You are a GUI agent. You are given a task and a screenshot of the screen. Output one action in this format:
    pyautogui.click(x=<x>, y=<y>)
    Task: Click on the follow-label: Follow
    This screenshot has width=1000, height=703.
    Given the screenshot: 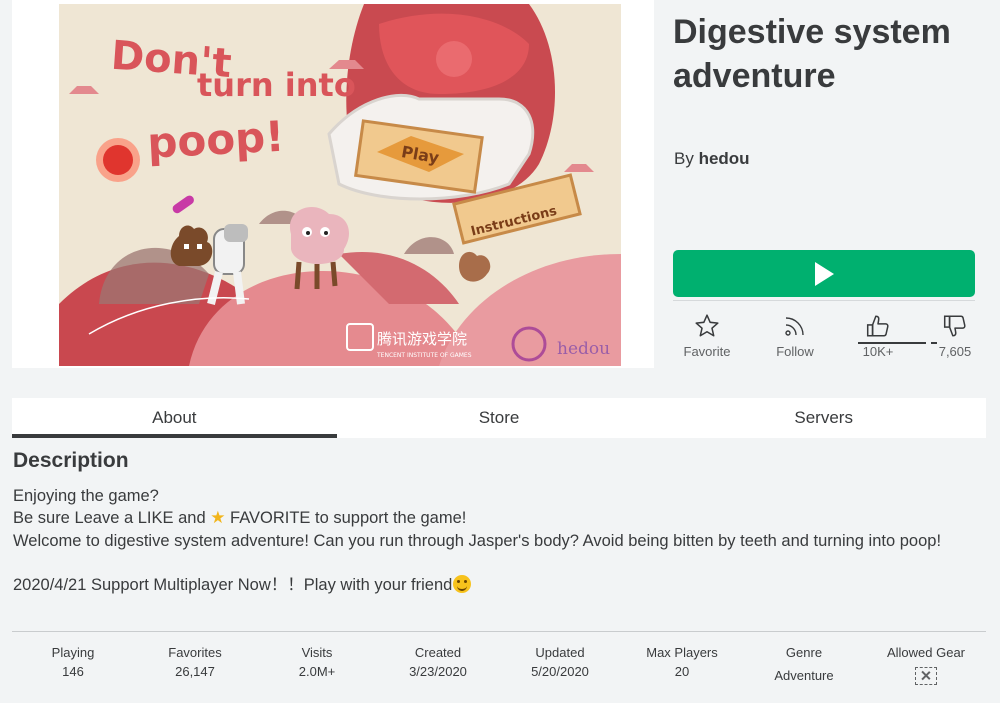 What is the action you would take?
    pyautogui.click(x=795, y=351)
    